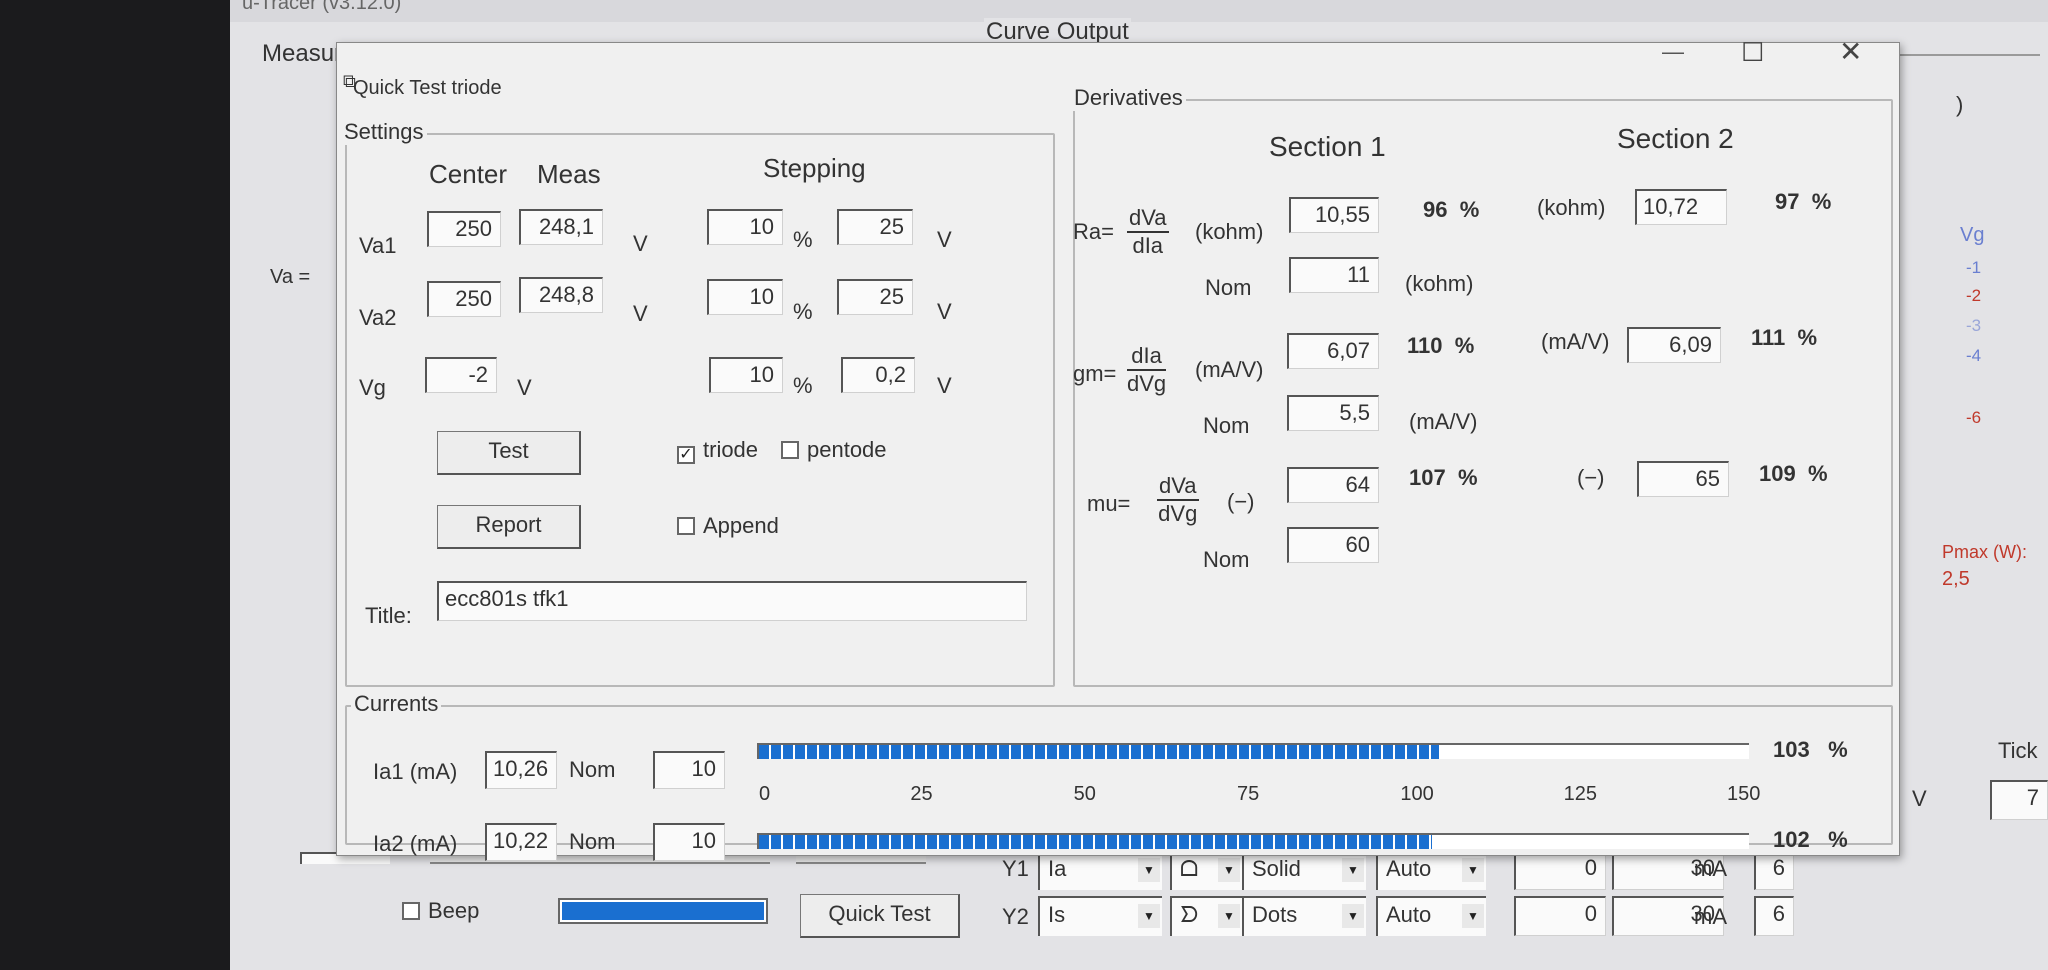  I want to click on ia1-nom-label: Nom, so click(592, 769).